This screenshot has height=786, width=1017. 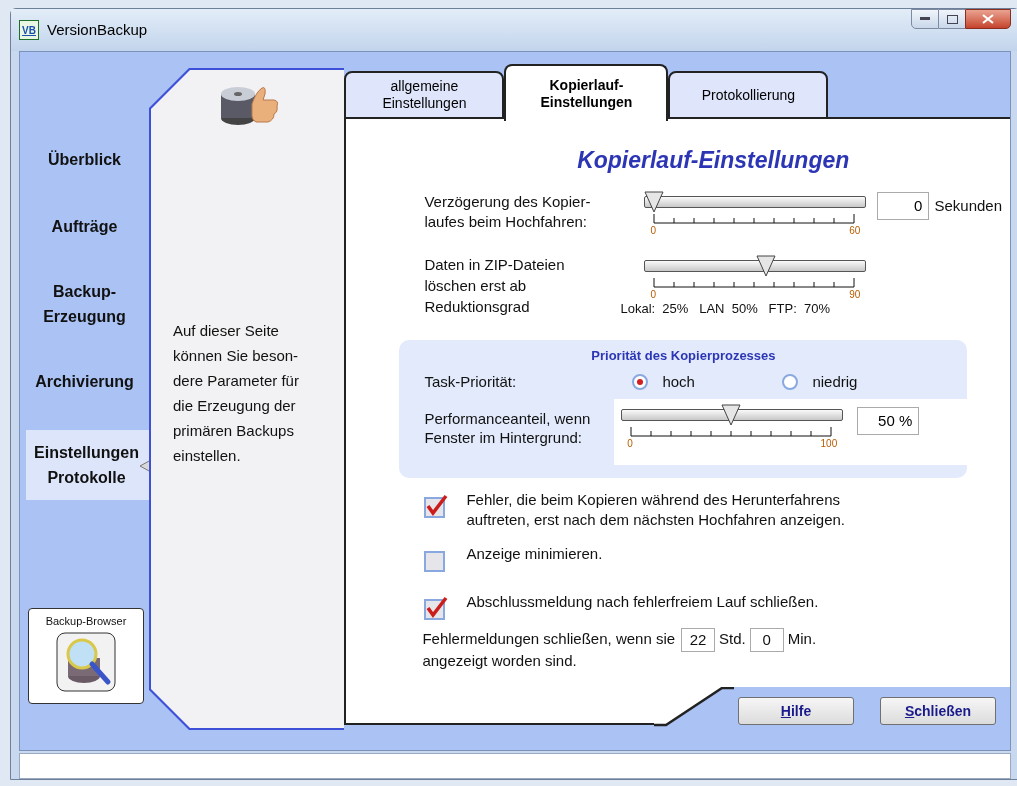 I want to click on setting-label: Fehlermeldungen schließen, wenn sie, so click(x=549, y=639).